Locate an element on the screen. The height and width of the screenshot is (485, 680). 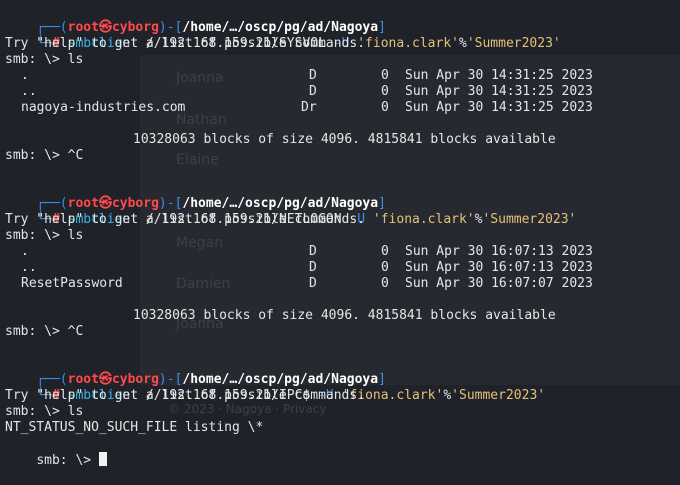
entry-attr: Dr is located at coordinates (309, 107).